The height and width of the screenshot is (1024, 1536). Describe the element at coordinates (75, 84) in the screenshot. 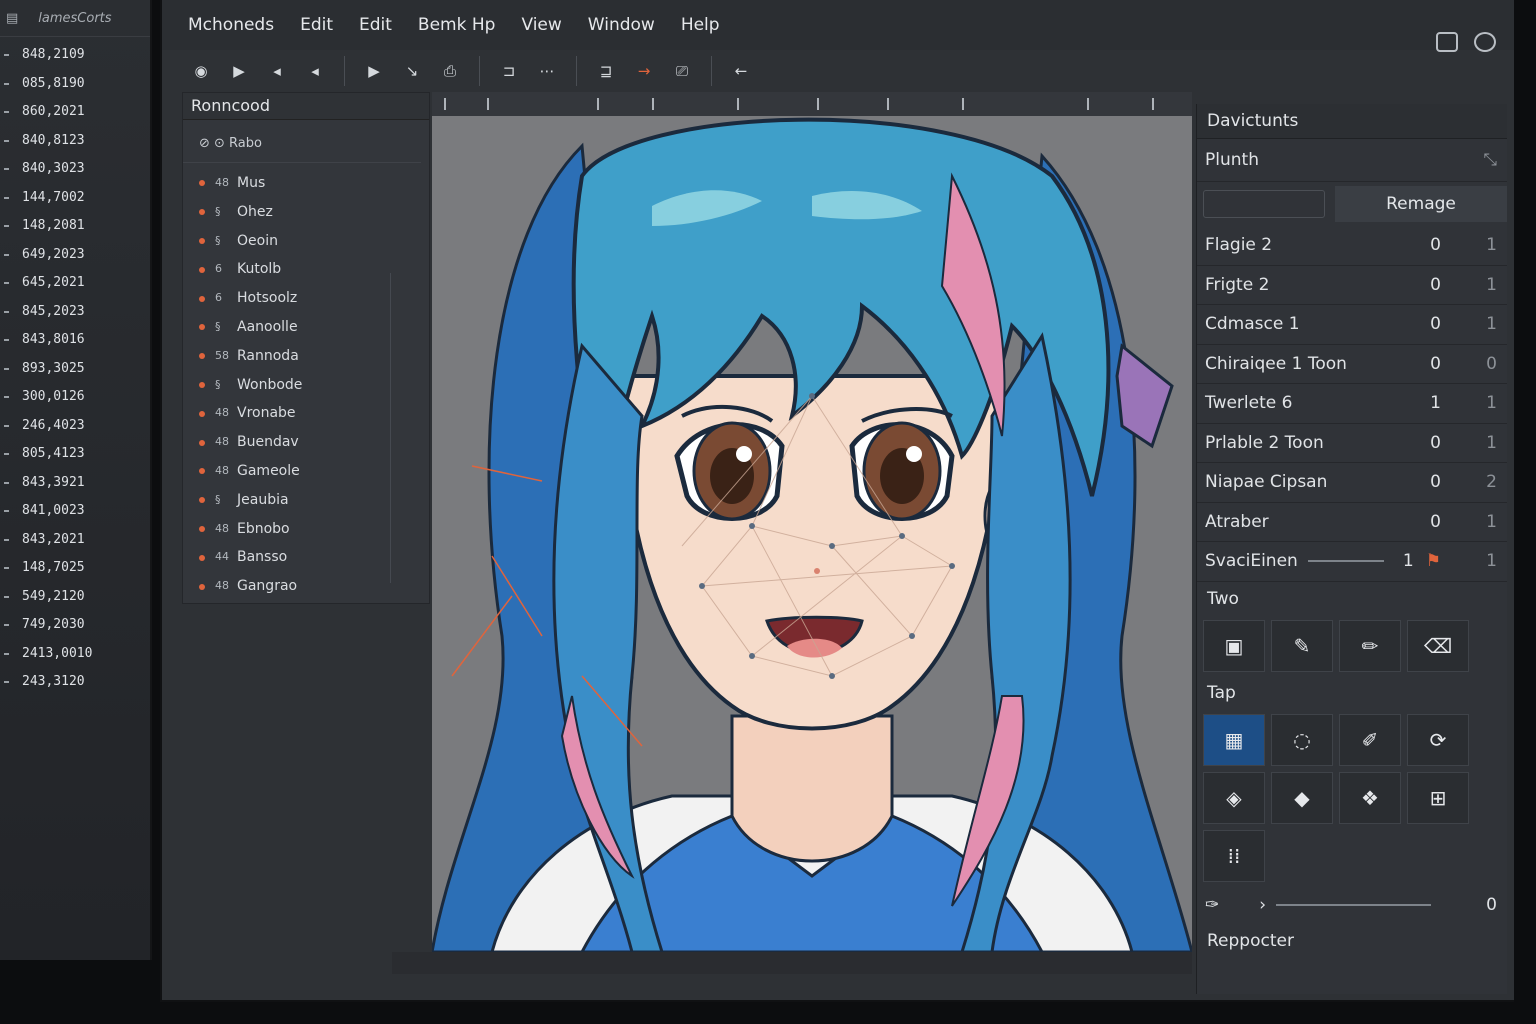

I see `left-panel-item: 085,8190` at that location.